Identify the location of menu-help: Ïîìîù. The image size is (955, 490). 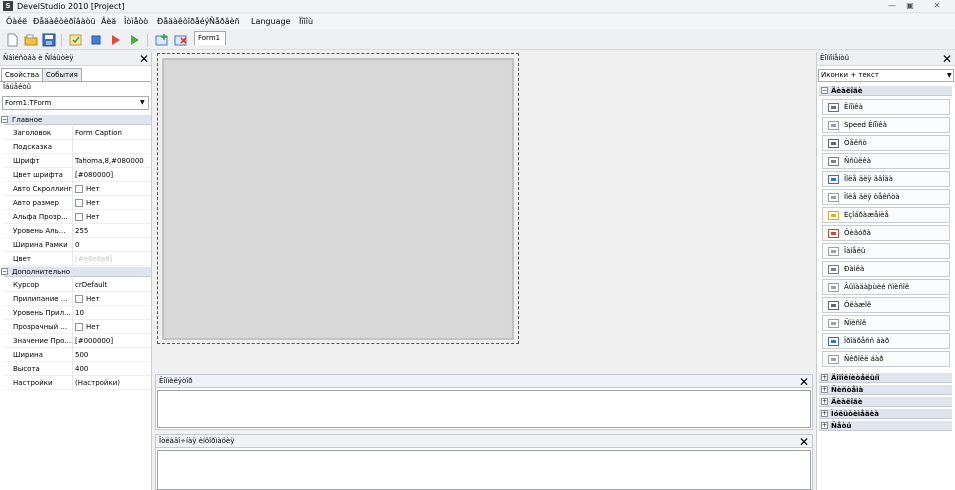
(306, 21).